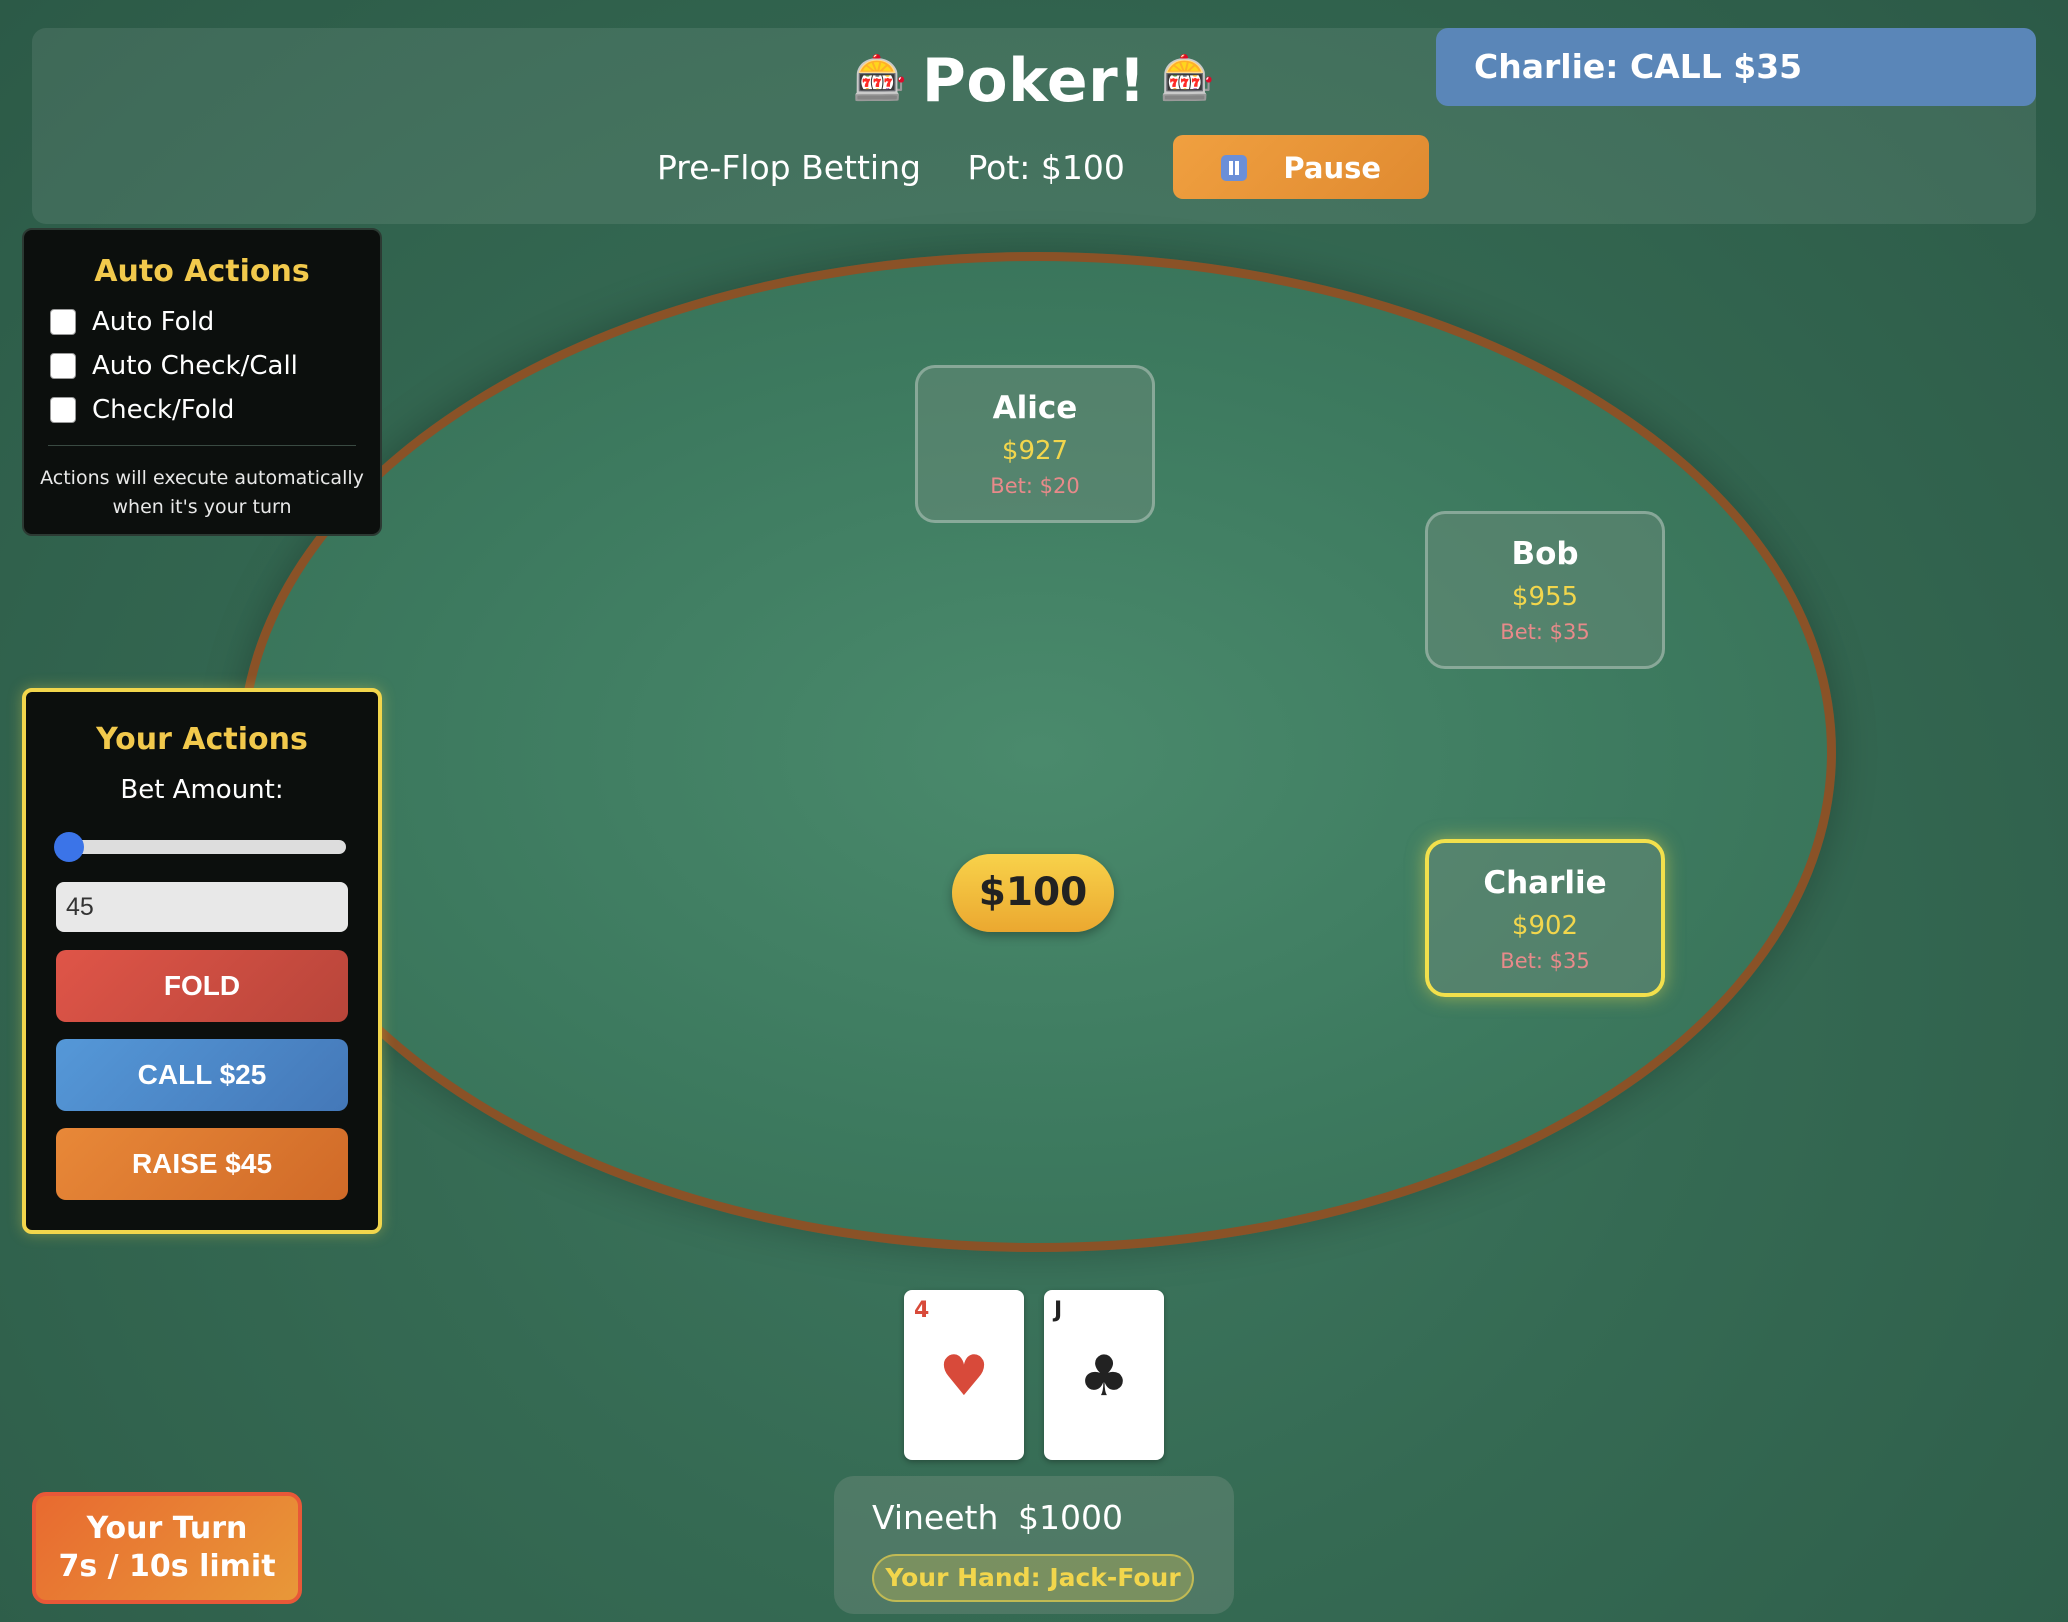  Describe the element at coordinates (200, 847) in the screenshot. I see `bet-slider` at that location.